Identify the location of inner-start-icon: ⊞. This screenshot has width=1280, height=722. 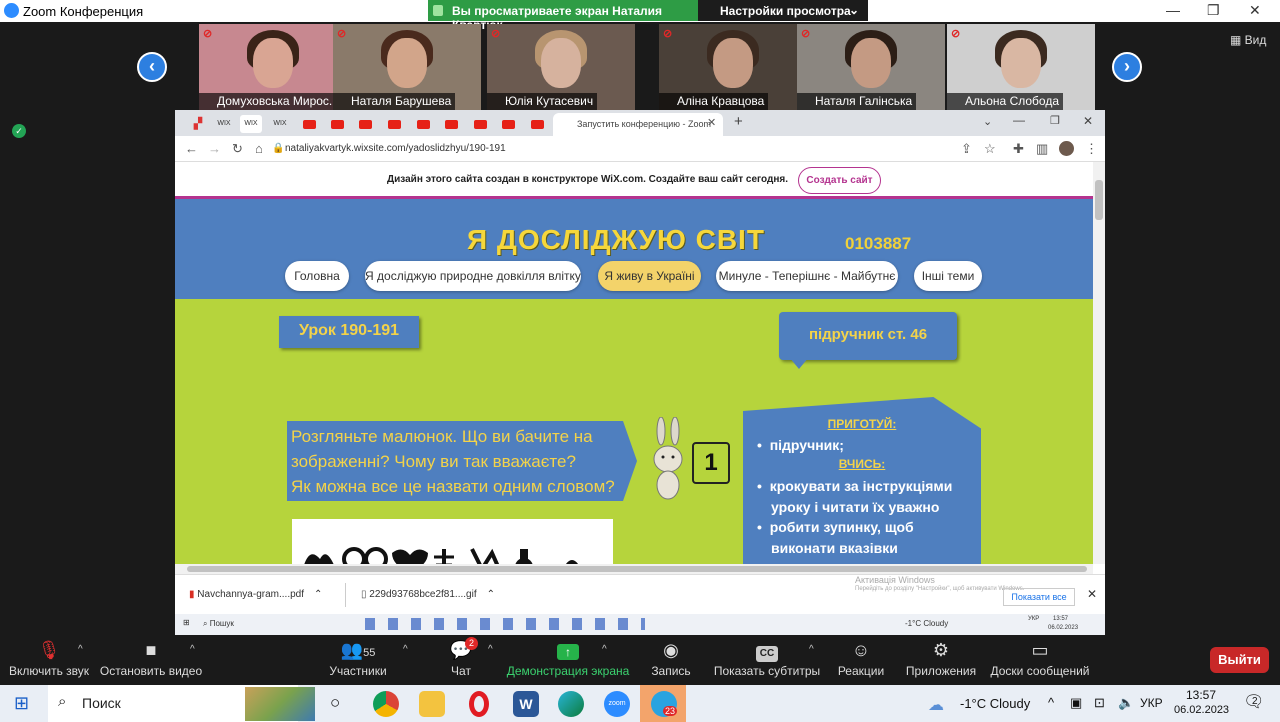
(186, 622).